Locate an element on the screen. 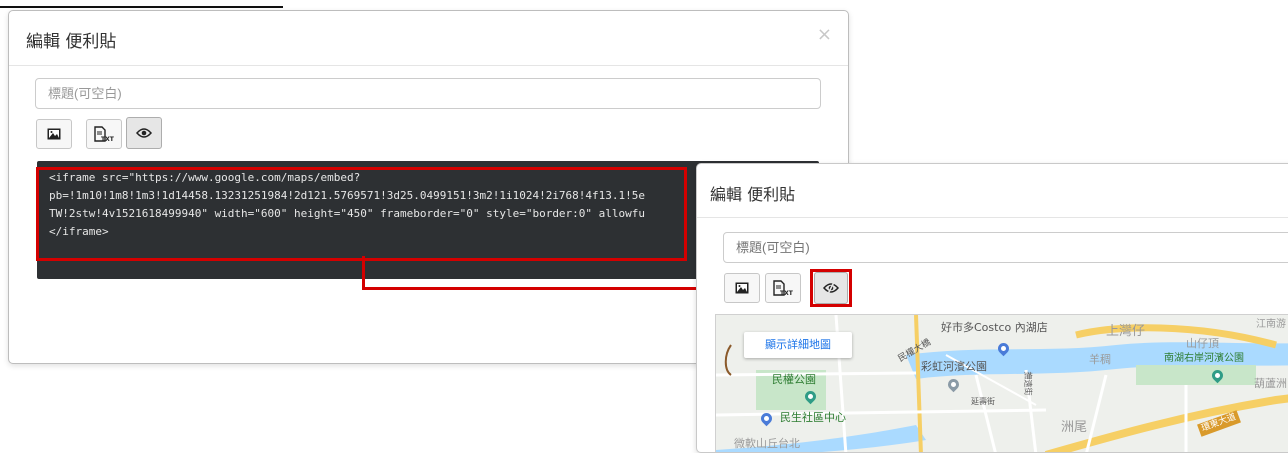 This screenshot has height=453, width=1288. code-line: </iframe> is located at coordinates (79, 231).